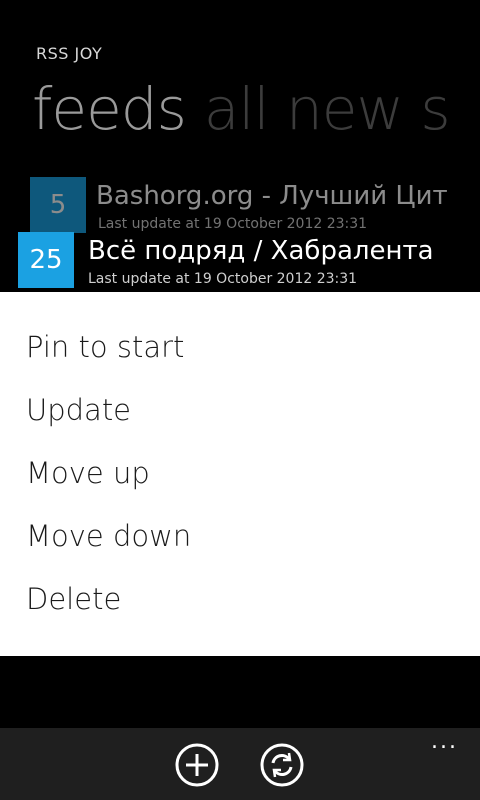 The image size is (480, 800). Describe the element at coordinates (272, 196) in the screenshot. I see `feed-title: Bashorg.org - Лучший Цит` at that location.